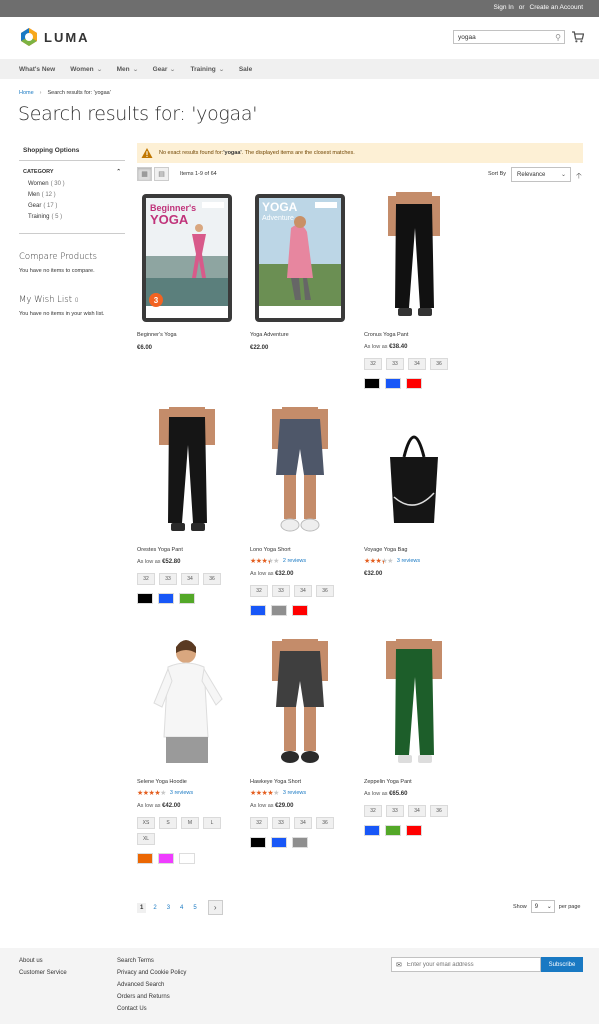 This screenshot has width=599, height=1024. What do you see at coordinates (541, 174) in the screenshot?
I see `sort-by-select: Relevance ⌄` at bounding box center [541, 174].